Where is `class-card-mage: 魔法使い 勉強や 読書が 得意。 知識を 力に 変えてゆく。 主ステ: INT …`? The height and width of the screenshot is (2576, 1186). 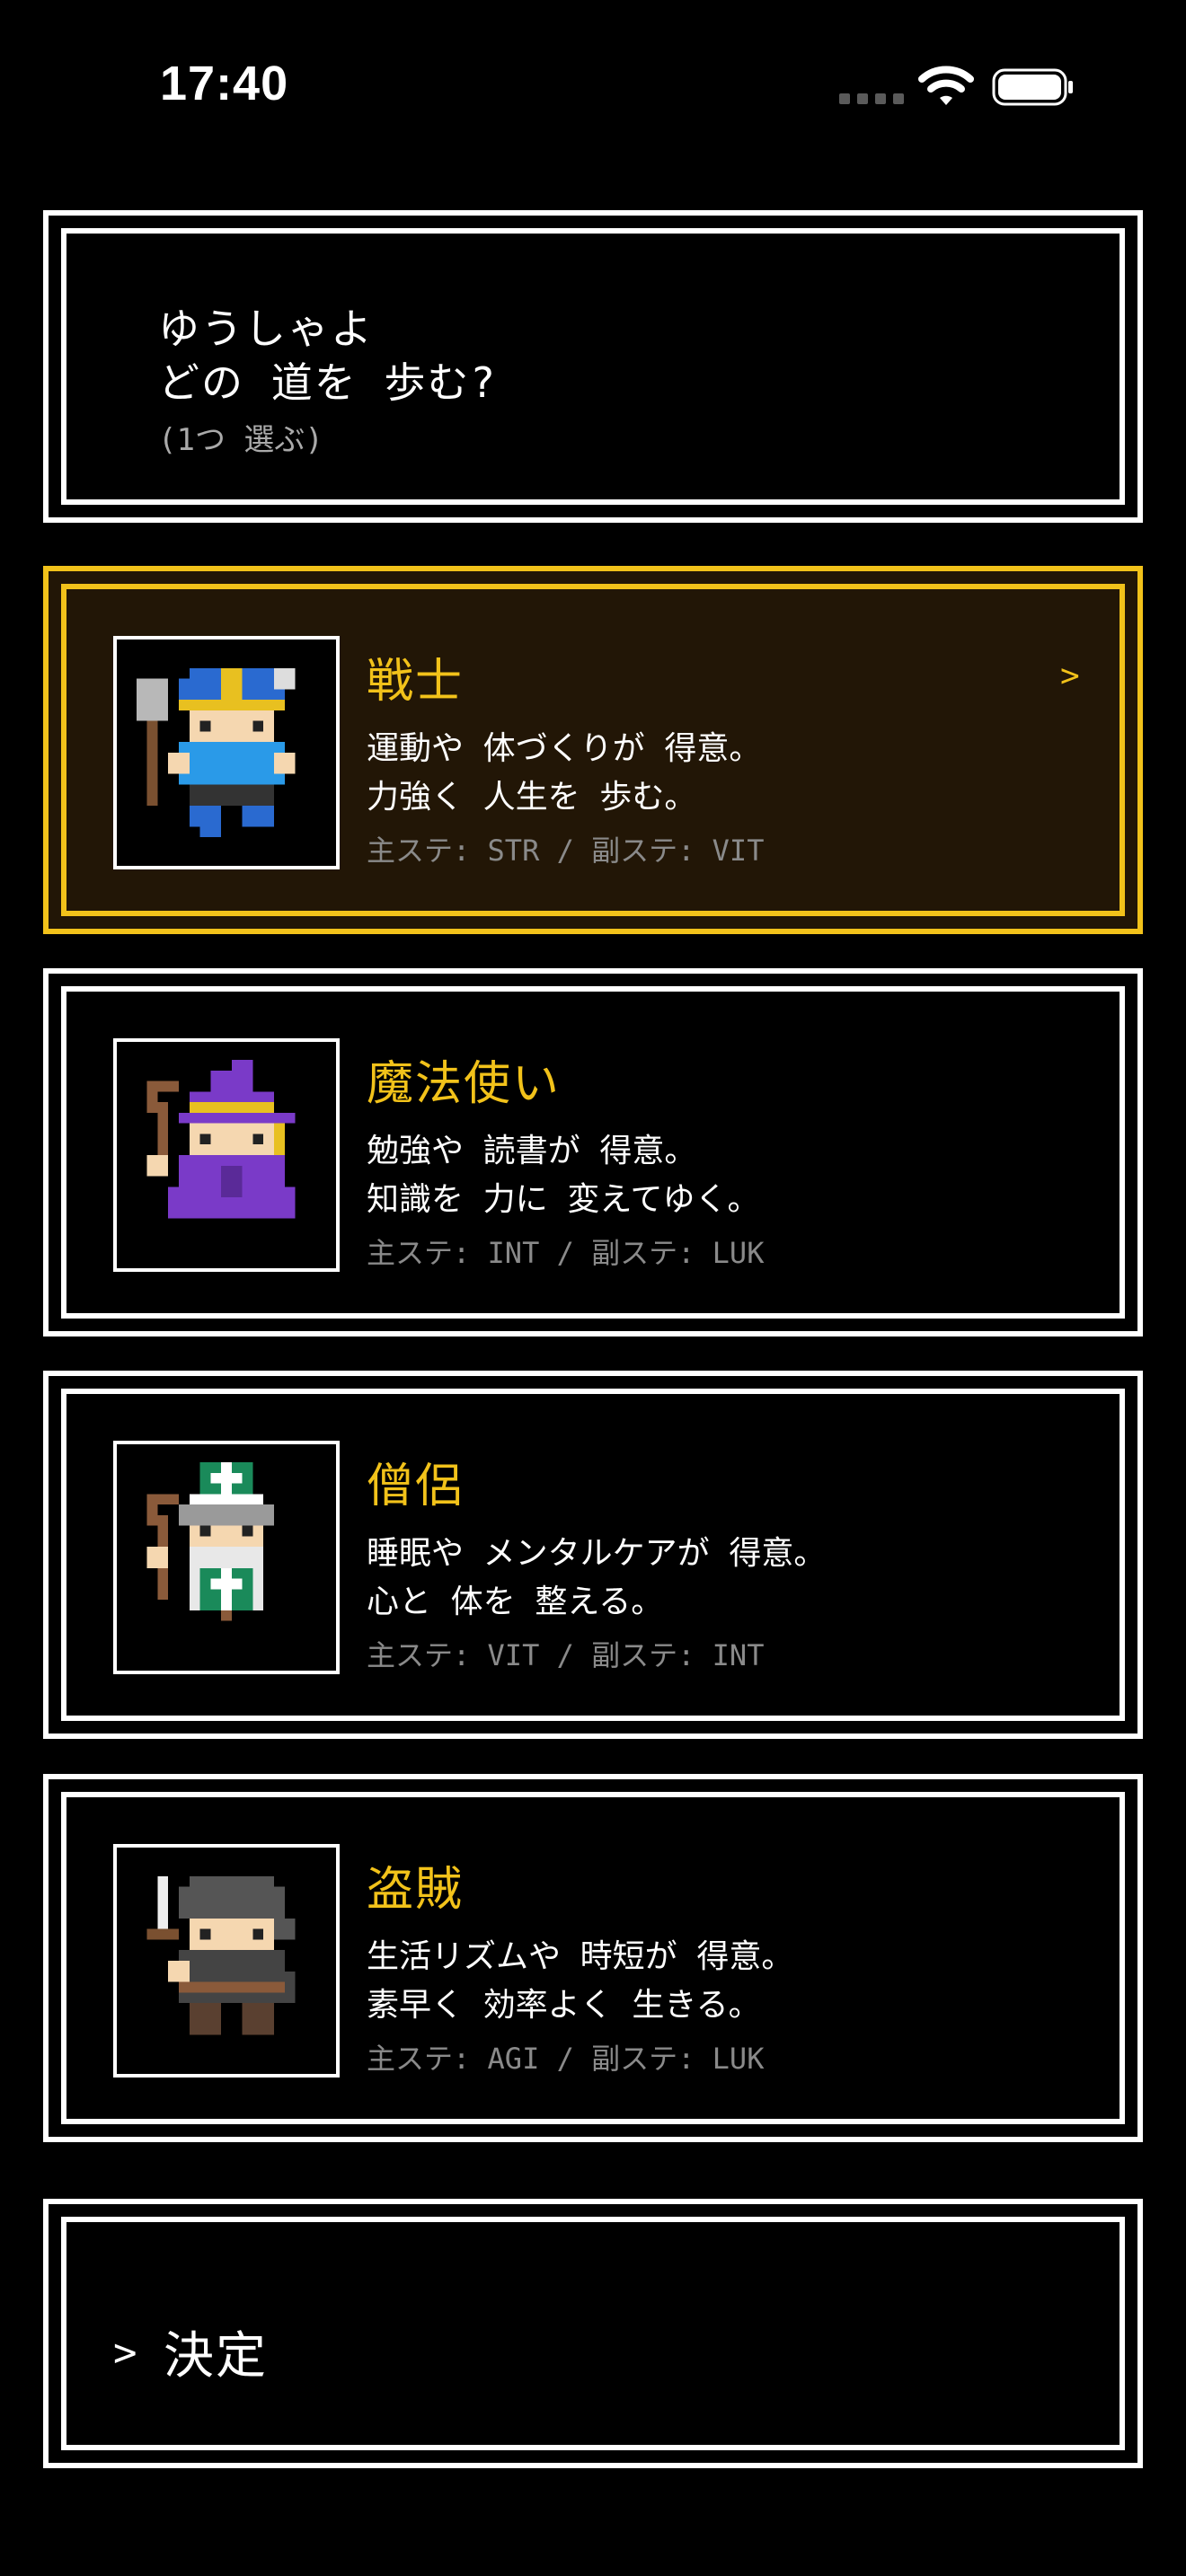
class-card-mage: 魔法使い 勉強や 読書が 得意。 知識を 力に 変えてゆく。 主ステ: INT … is located at coordinates (593, 1152).